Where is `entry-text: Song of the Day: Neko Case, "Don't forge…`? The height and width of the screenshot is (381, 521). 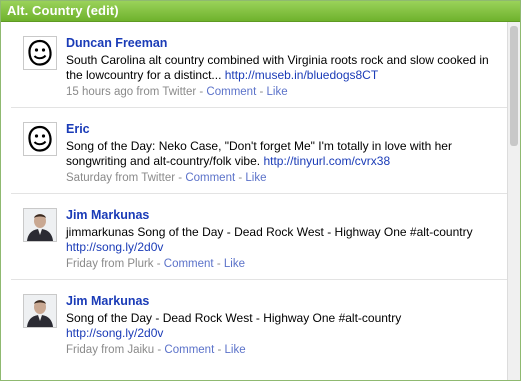 entry-text: Song of the Day: Neko Case, "Don't forge… is located at coordinates (259, 153).